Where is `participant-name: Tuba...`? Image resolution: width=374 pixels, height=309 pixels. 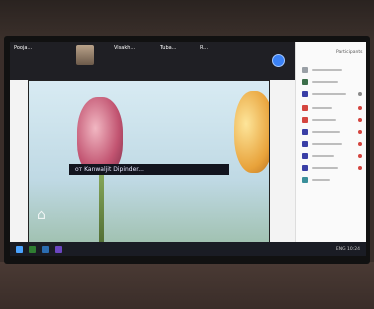 participant-name: Tuba... is located at coordinates (168, 48).